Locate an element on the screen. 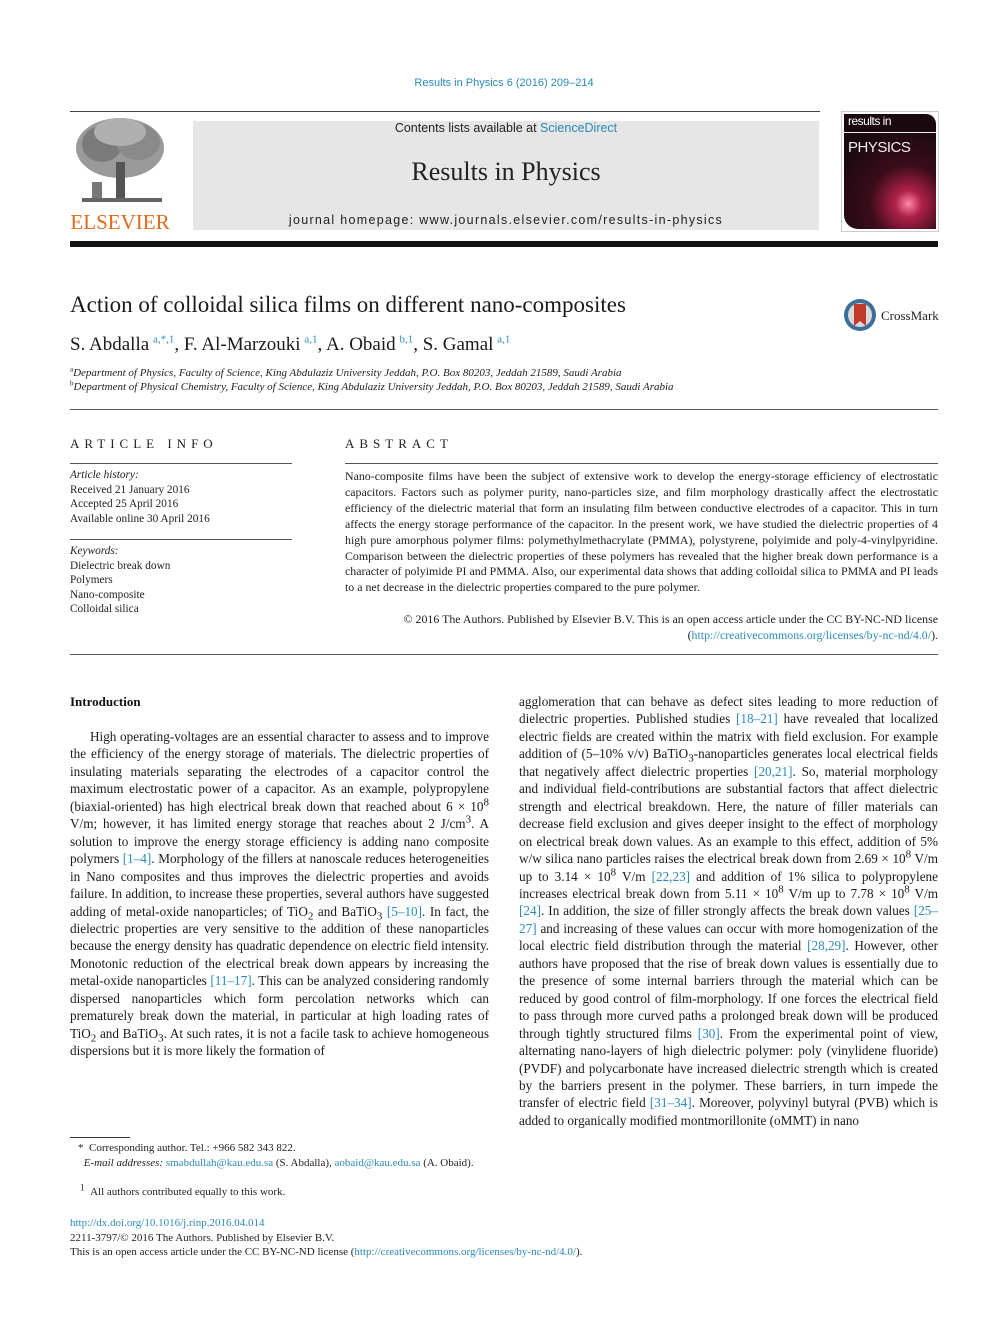  journal-cover-thumbnail: results in PHYSICS is located at coordinates (890, 171).